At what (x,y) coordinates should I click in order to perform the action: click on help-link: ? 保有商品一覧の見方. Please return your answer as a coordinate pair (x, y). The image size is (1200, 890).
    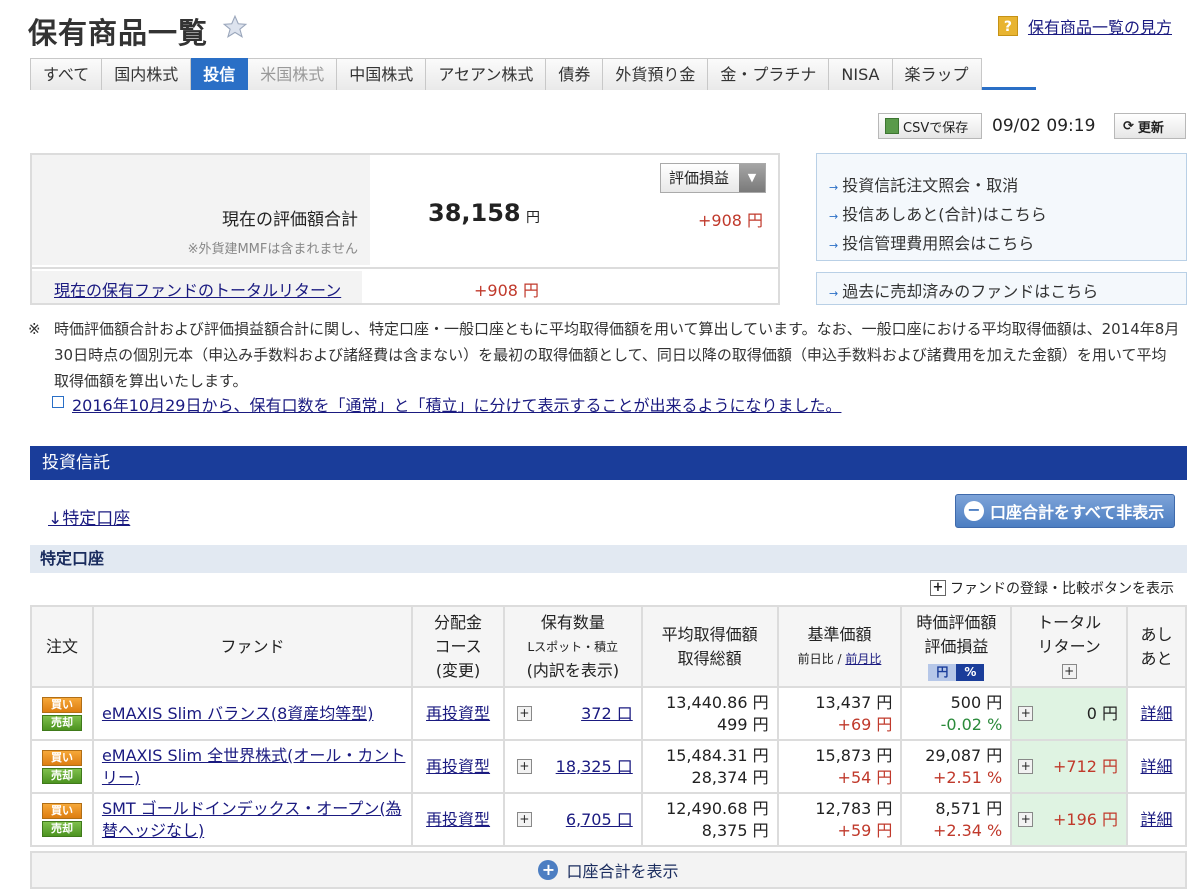
    Looking at the image, I should click on (1084, 26).